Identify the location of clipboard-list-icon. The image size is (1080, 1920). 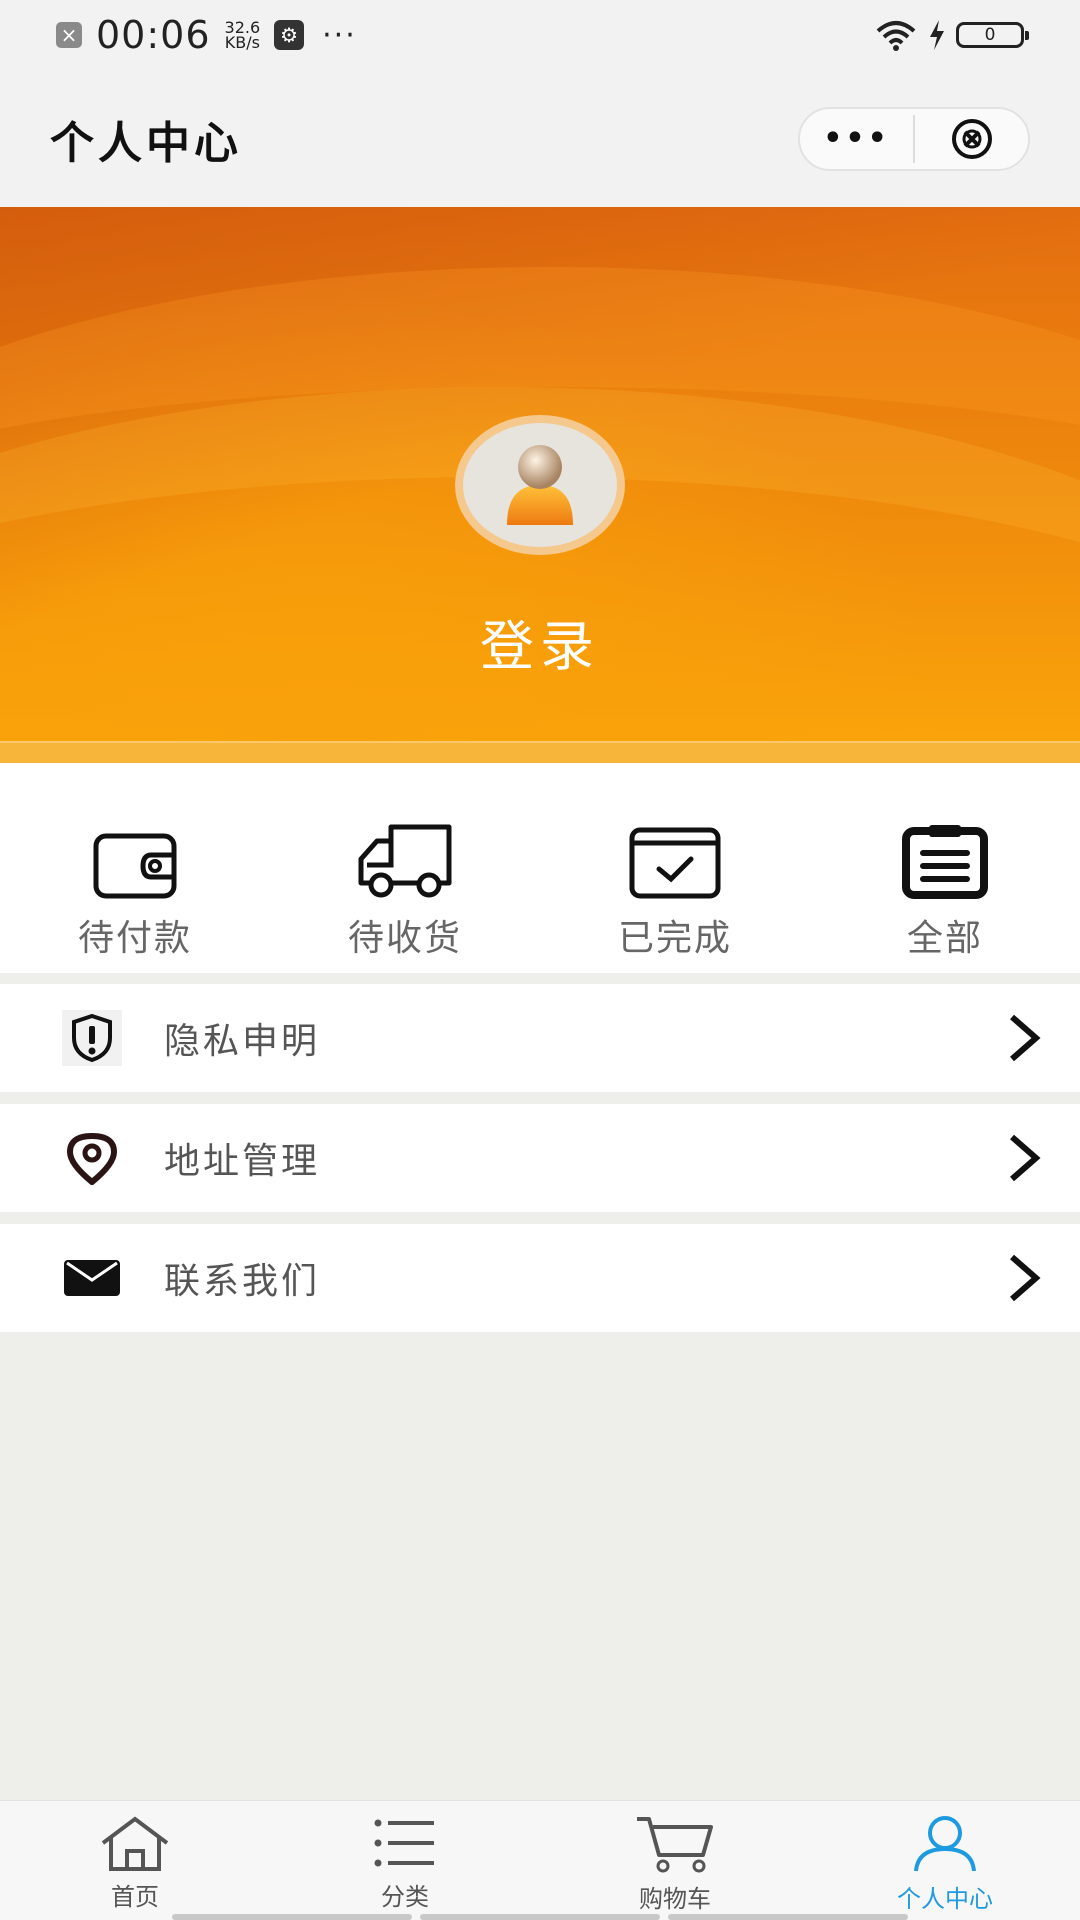
(945, 862).